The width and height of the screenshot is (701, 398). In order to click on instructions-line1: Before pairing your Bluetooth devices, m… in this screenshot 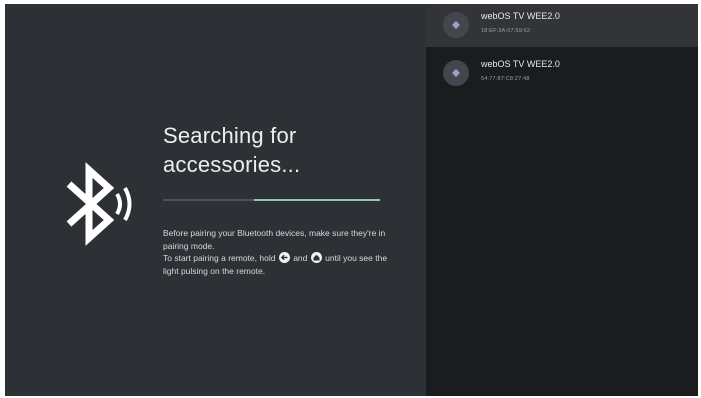, I will do `click(274, 239)`.